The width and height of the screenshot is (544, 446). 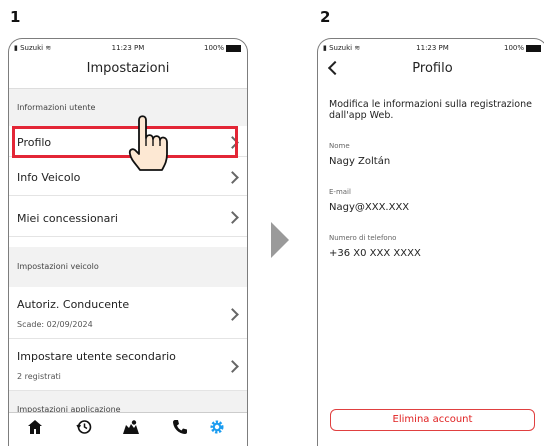 What do you see at coordinates (432, 68) in the screenshot?
I see `page-title: Profilo` at bounding box center [432, 68].